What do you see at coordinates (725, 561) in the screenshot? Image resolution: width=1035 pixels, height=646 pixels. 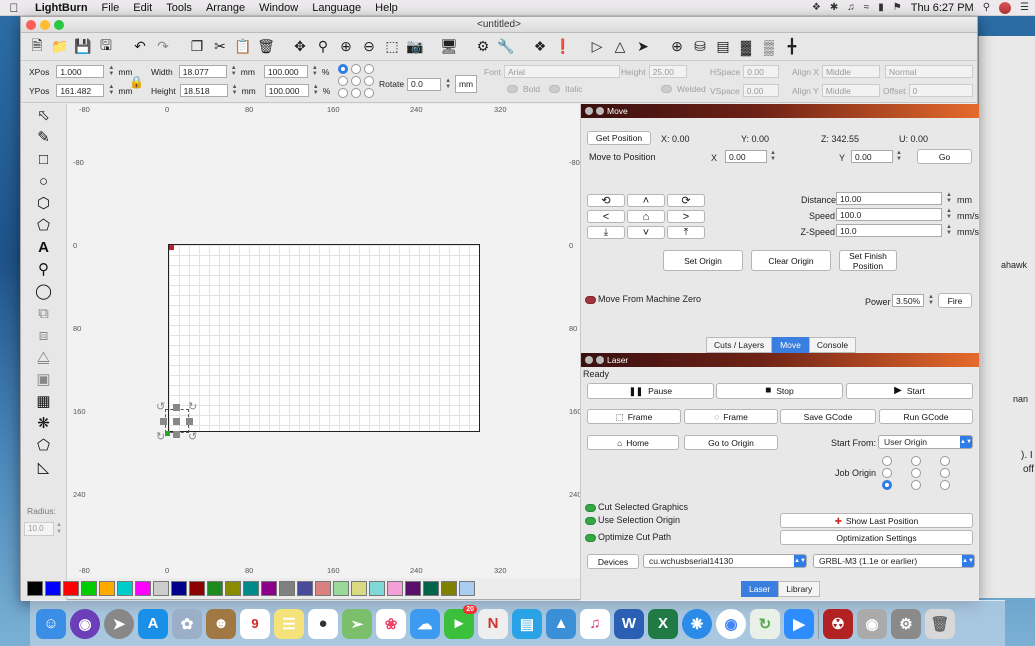 I see `port-select: cu.wchusbserial14130 ▲▼` at bounding box center [725, 561].